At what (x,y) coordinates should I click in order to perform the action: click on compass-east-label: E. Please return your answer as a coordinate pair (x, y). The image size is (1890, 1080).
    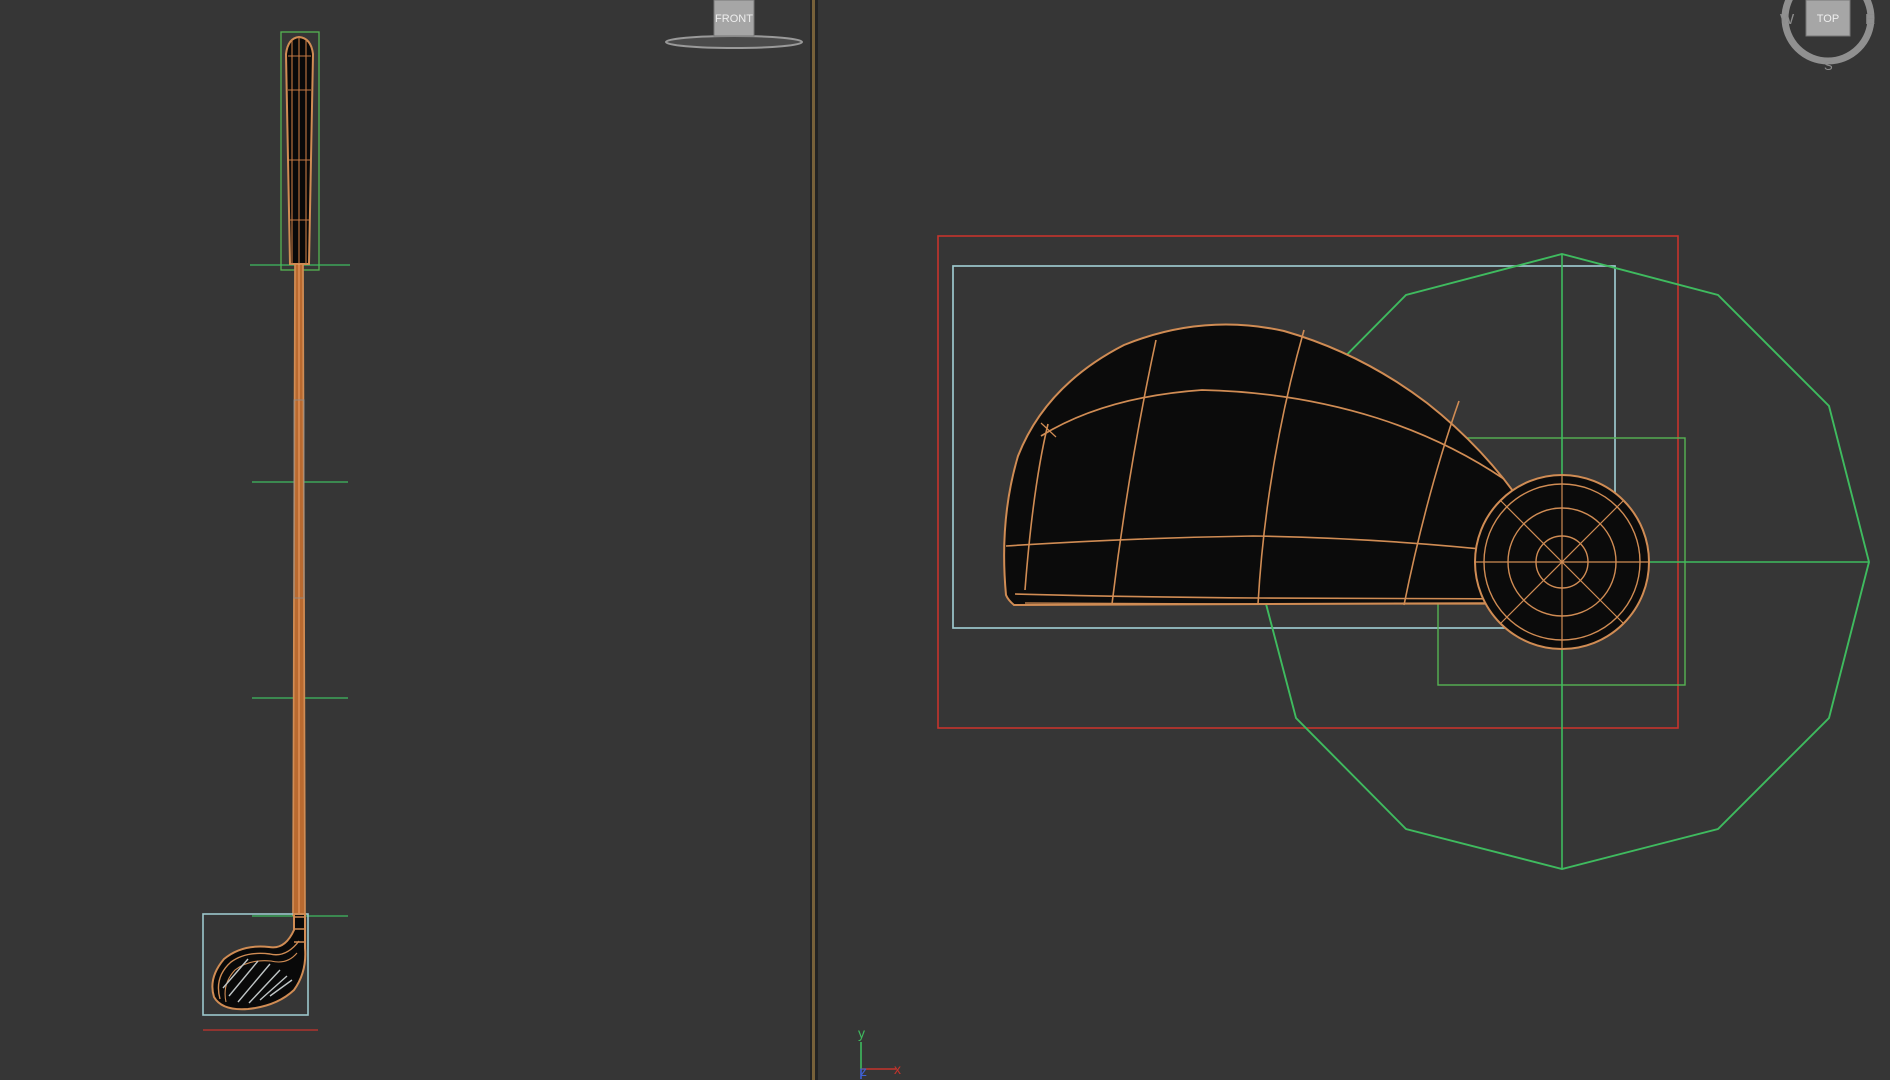
    Looking at the image, I should click on (1870, 19).